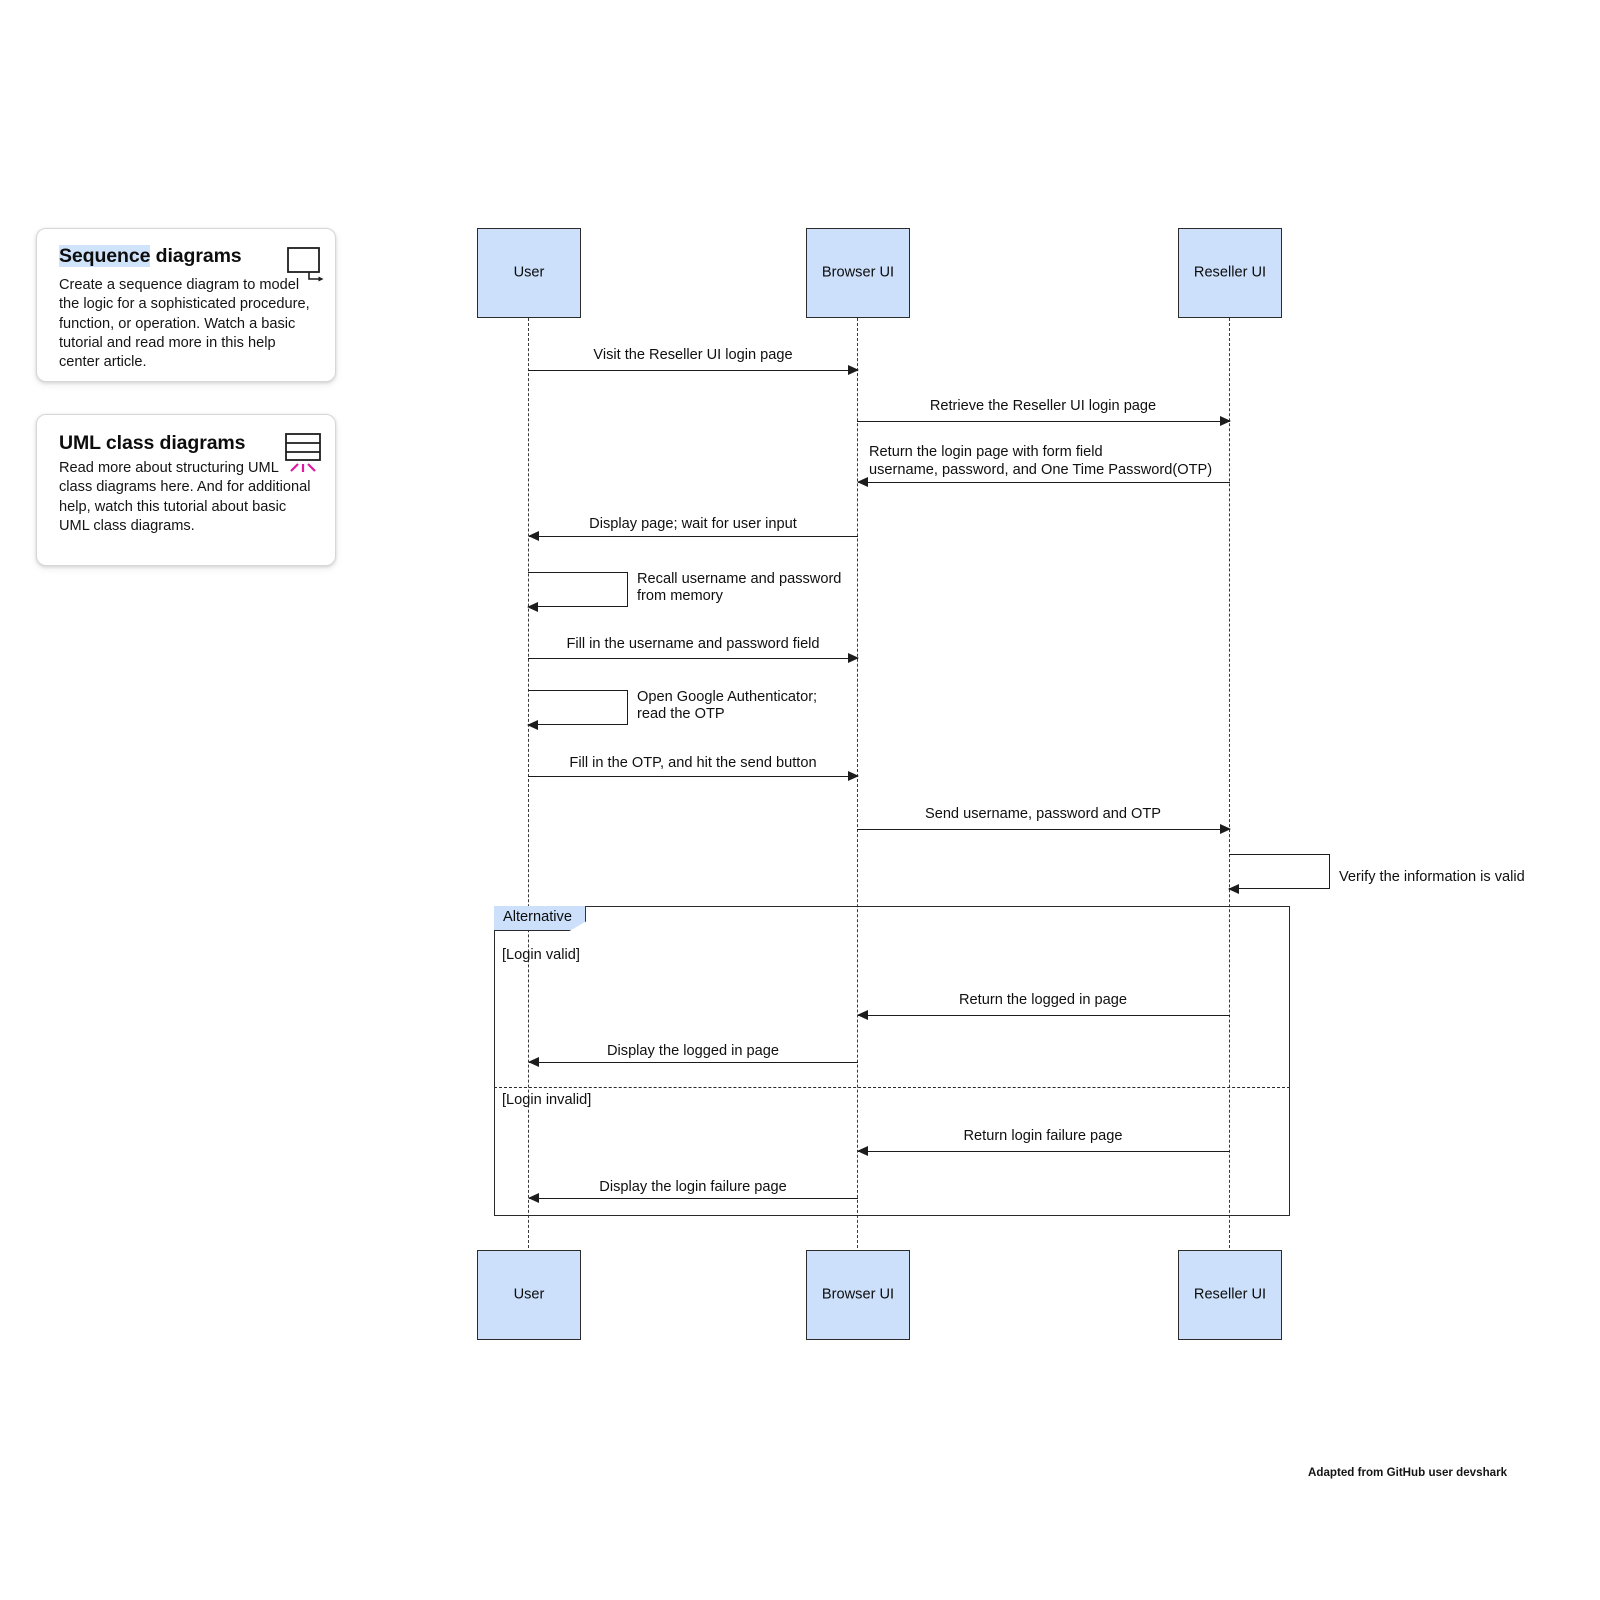 The image size is (1600, 1600). I want to click on message-label-line1: Recall username and password, so click(739, 579).